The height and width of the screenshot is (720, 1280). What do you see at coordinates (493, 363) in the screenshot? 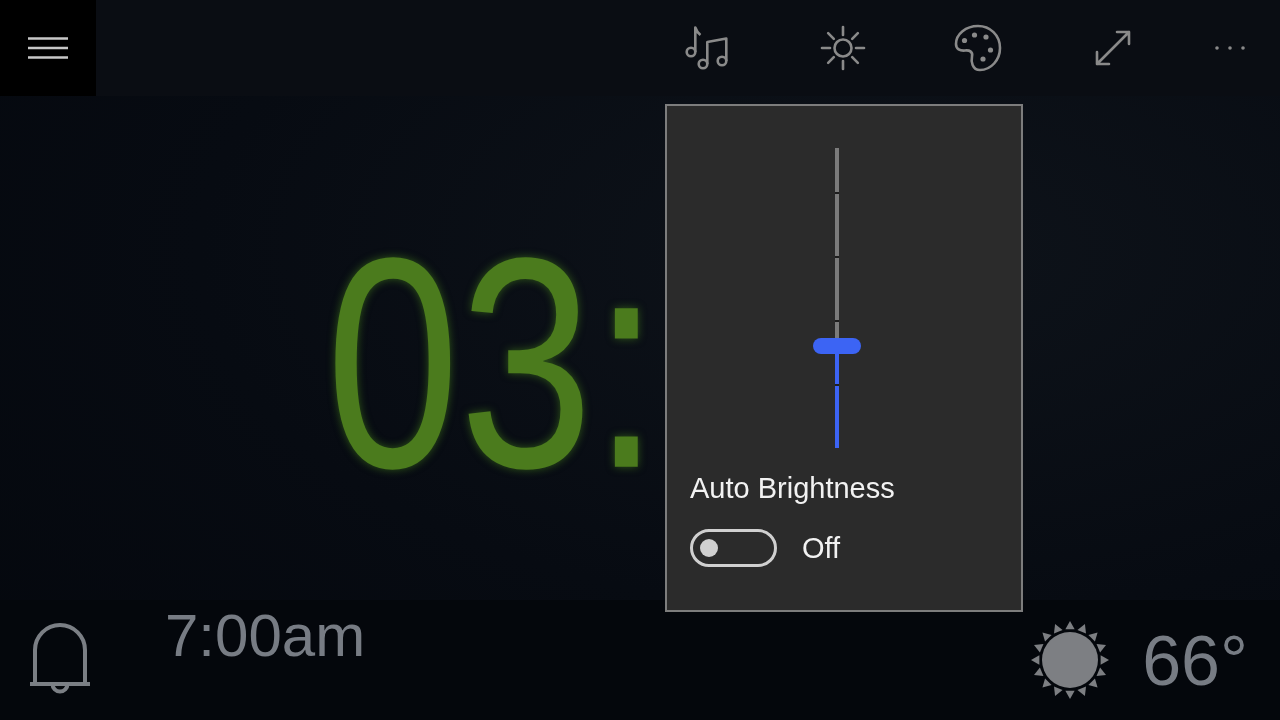
I see `clock-digits: 03:` at bounding box center [493, 363].